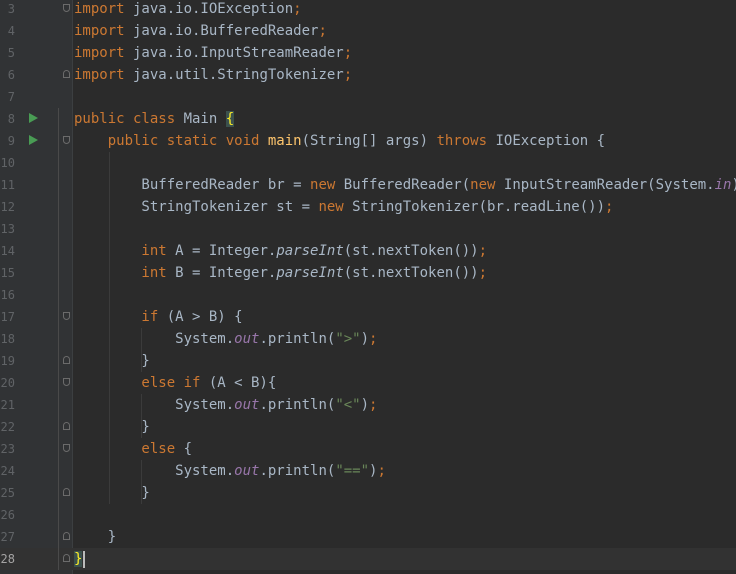 The width and height of the screenshot is (736, 574). What do you see at coordinates (368, 361) in the screenshot?
I see `code-line: 19 }` at bounding box center [368, 361].